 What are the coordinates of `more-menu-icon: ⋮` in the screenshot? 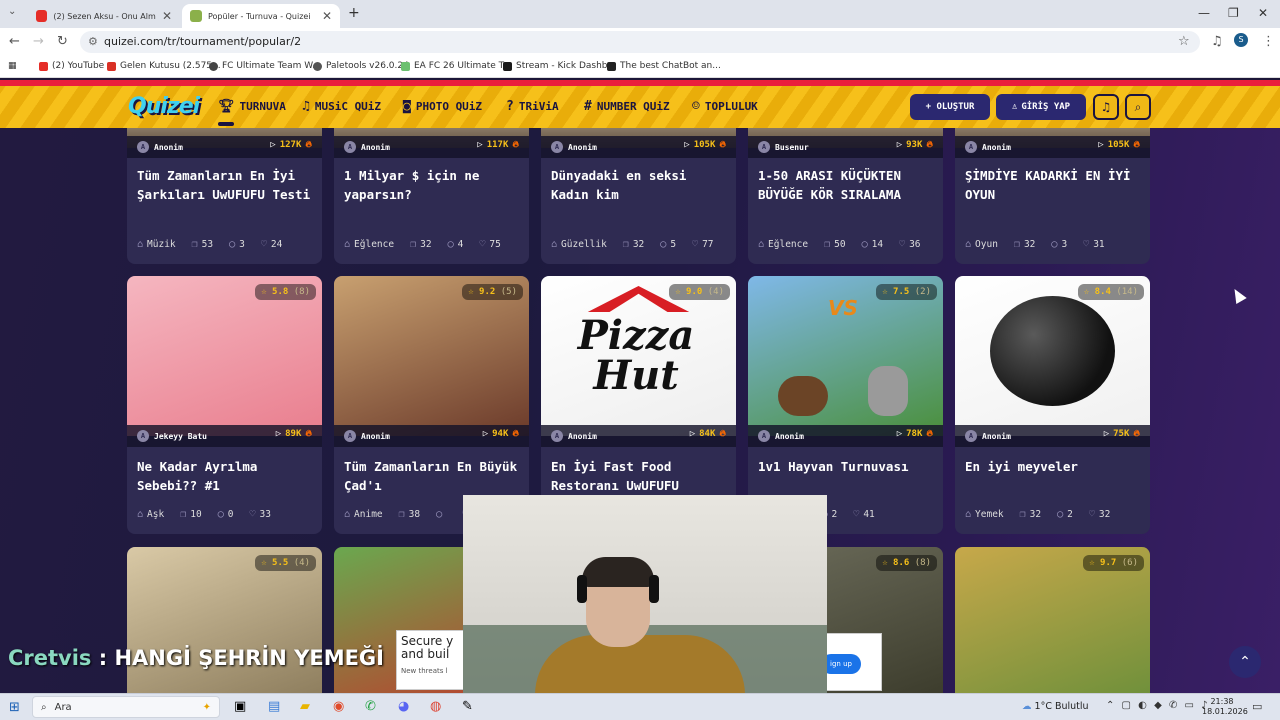 It's located at (1268, 41).